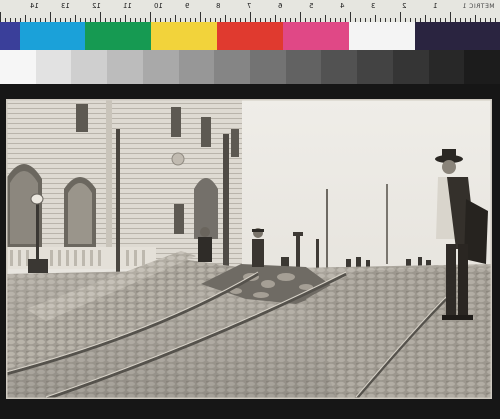 This screenshot has height=419, width=500. What do you see at coordinates (404, 6) in the screenshot?
I see `ruler-number: 2` at bounding box center [404, 6].